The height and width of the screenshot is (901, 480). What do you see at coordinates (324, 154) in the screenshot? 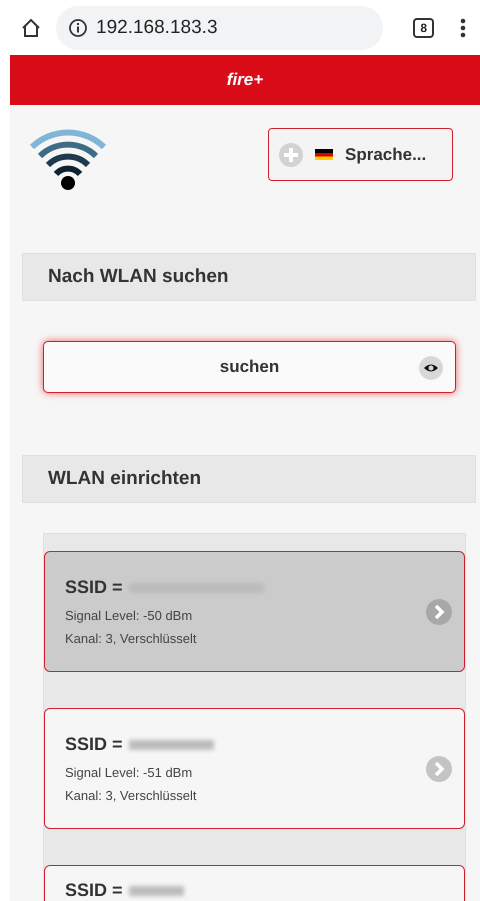
I see `flag-icon` at bounding box center [324, 154].